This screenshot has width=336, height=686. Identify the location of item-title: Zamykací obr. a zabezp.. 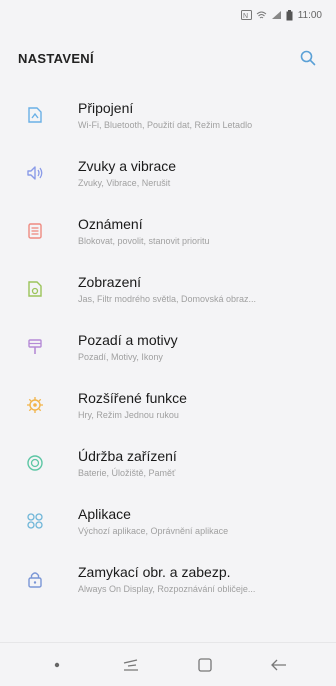
(154, 572).